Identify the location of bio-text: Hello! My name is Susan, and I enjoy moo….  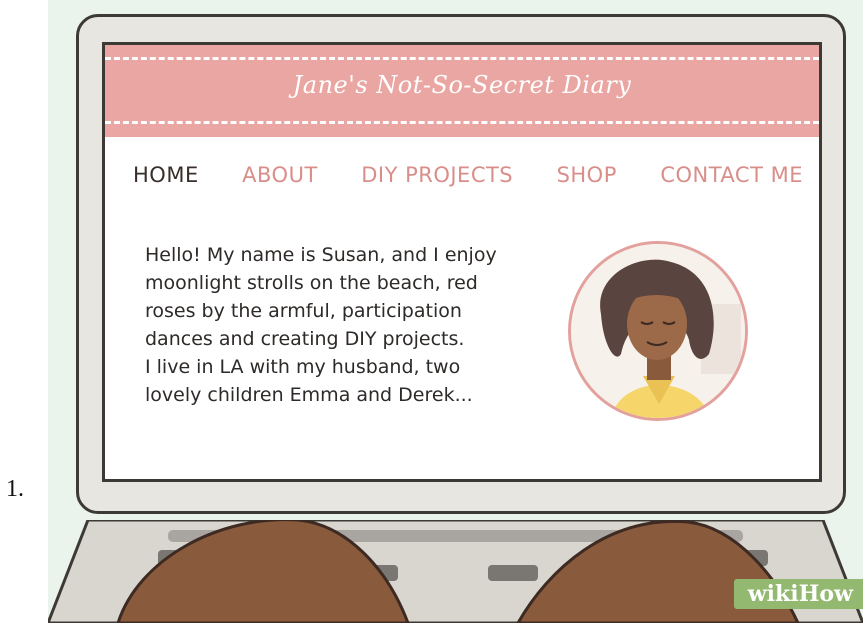
(321, 325).